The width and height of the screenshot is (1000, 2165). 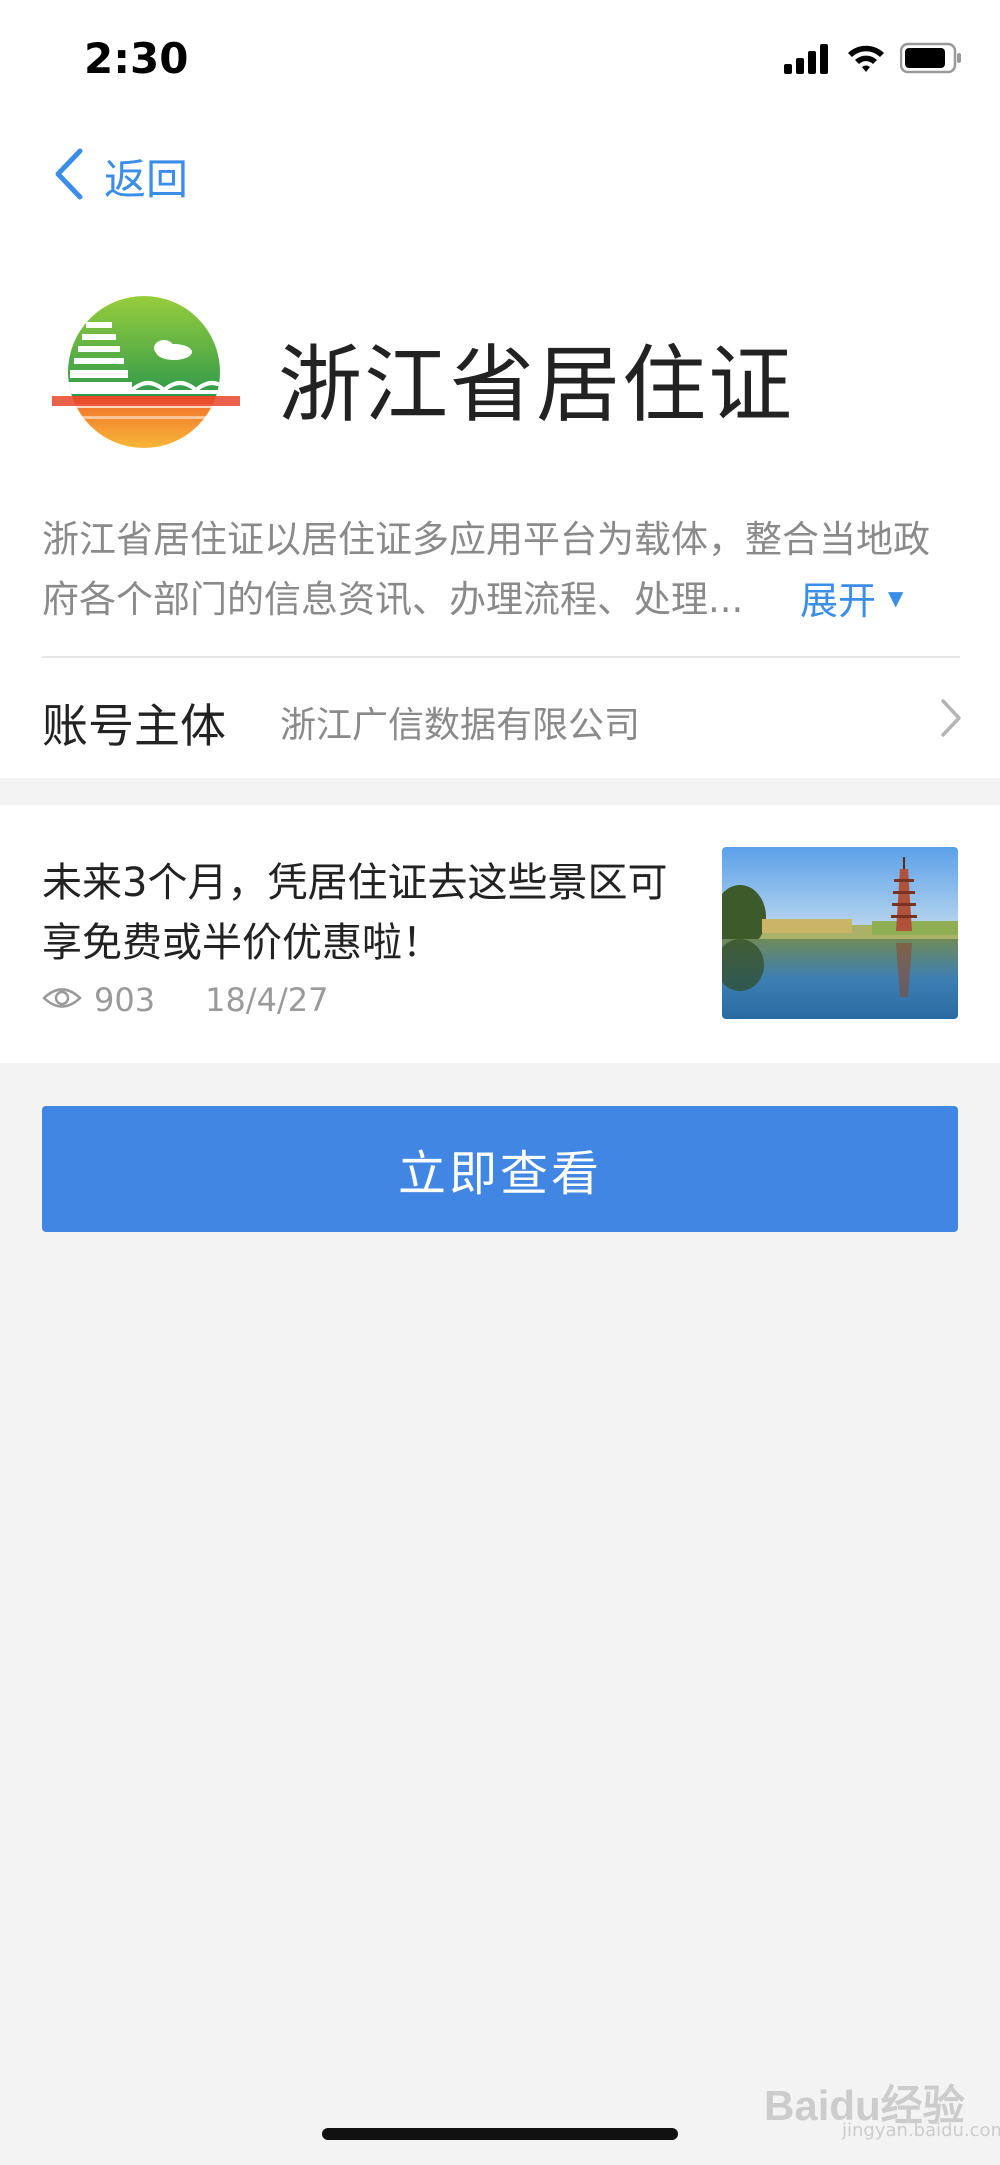 What do you see at coordinates (930, 60) in the screenshot?
I see `battery-icon` at bounding box center [930, 60].